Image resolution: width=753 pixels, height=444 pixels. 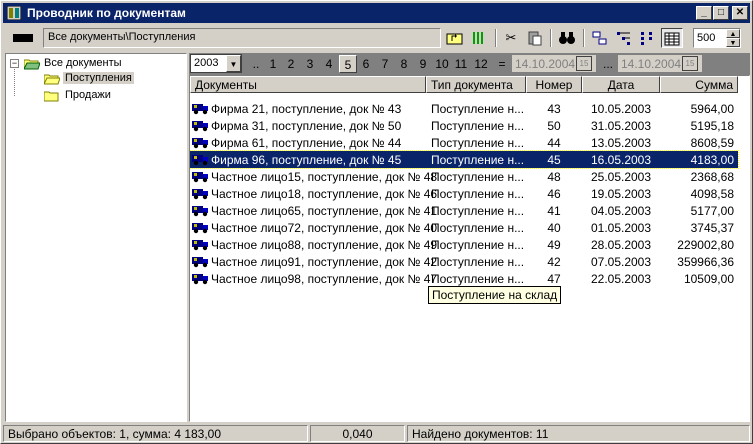 What do you see at coordinates (329, 64) in the screenshot?
I see `month-4: 4` at bounding box center [329, 64].